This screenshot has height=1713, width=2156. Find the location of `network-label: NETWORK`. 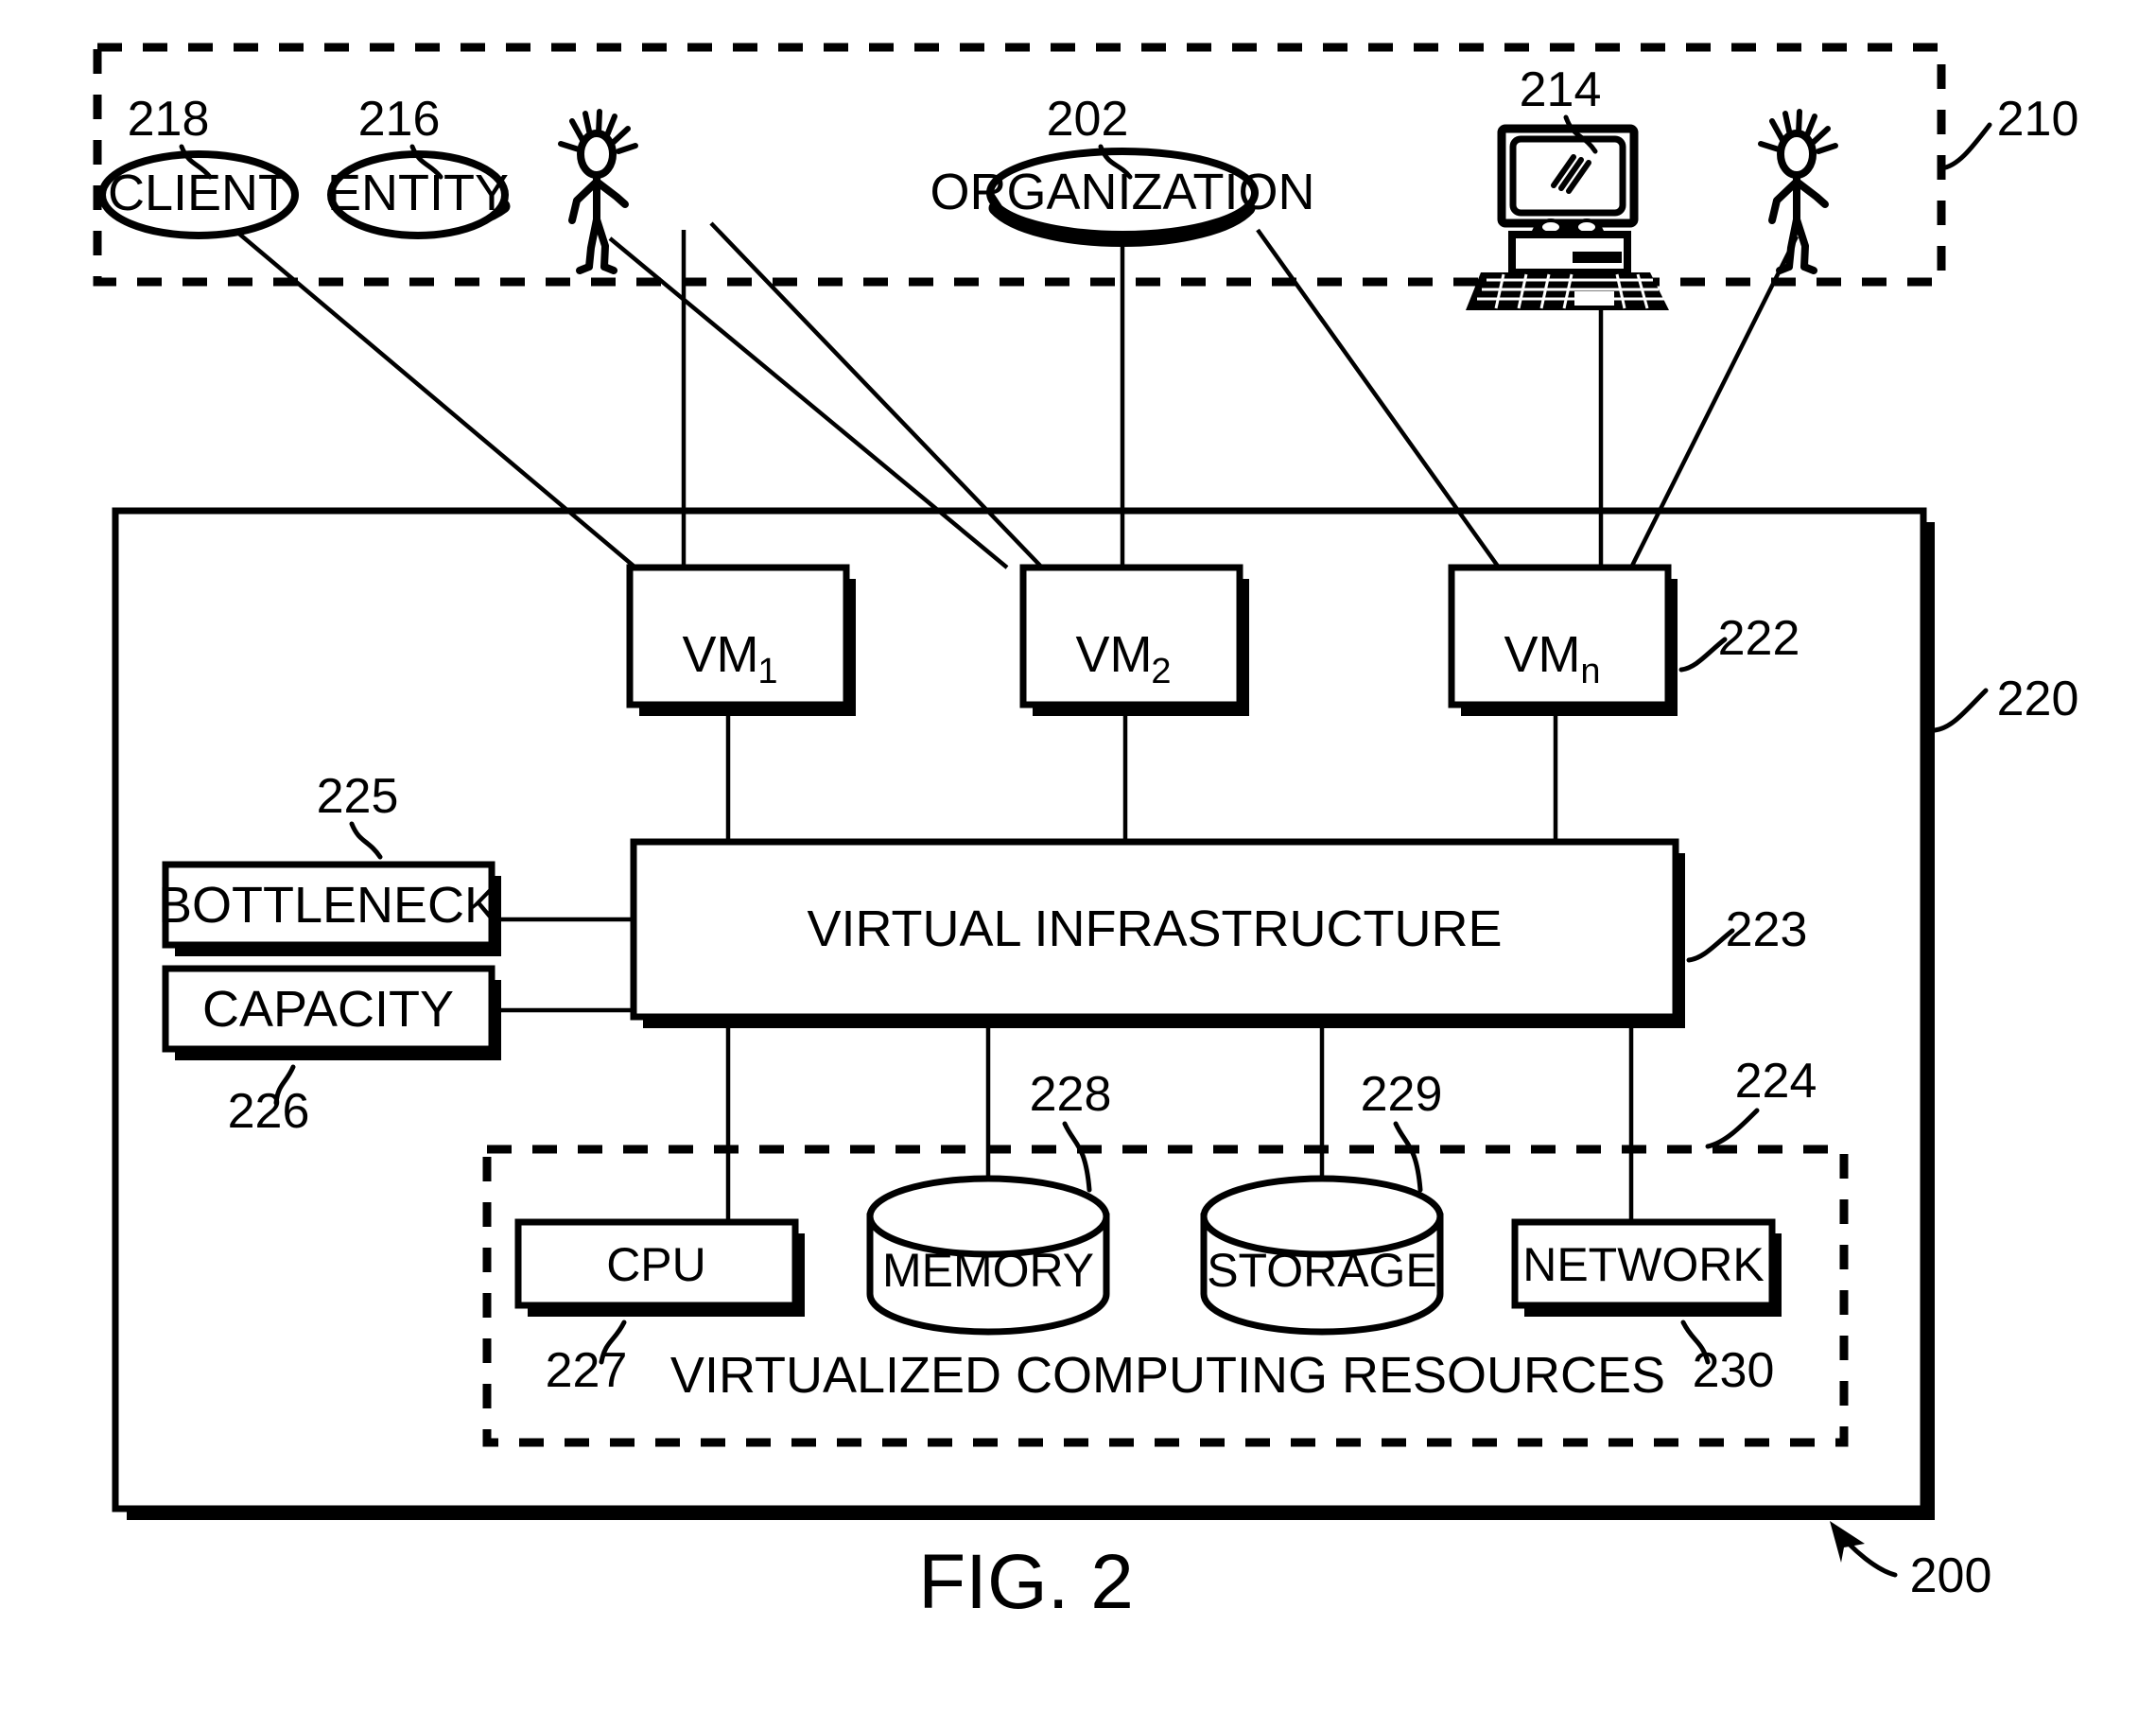

network-label: NETWORK is located at coordinates (1643, 1264).